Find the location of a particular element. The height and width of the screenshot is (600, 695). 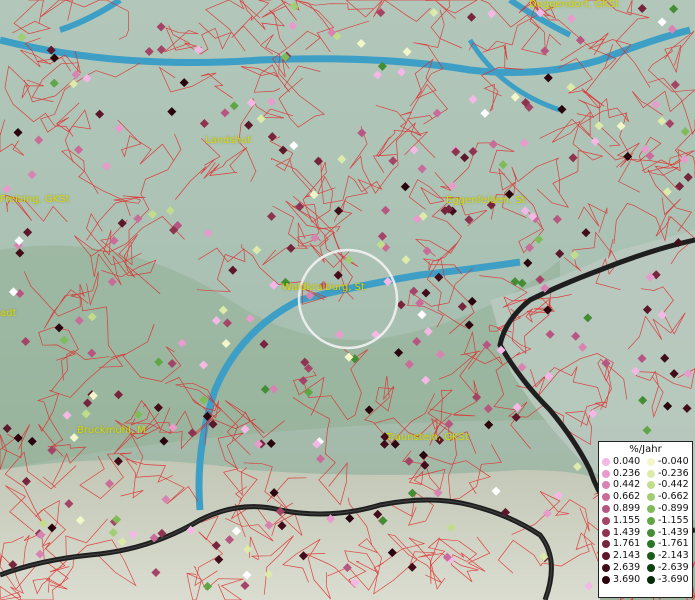

legend-value: -3.690 is located at coordinates (673, 579).